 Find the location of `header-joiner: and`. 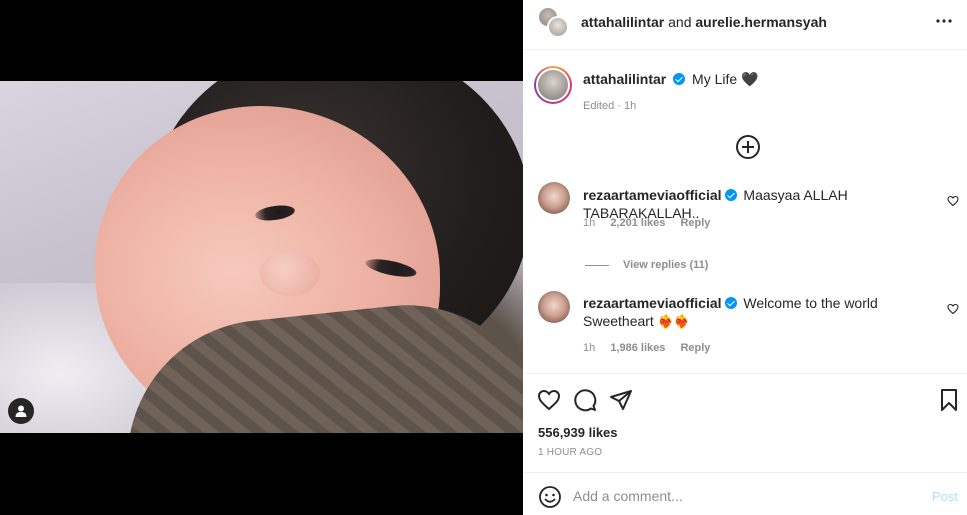

header-joiner: and is located at coordinates (680, 22).